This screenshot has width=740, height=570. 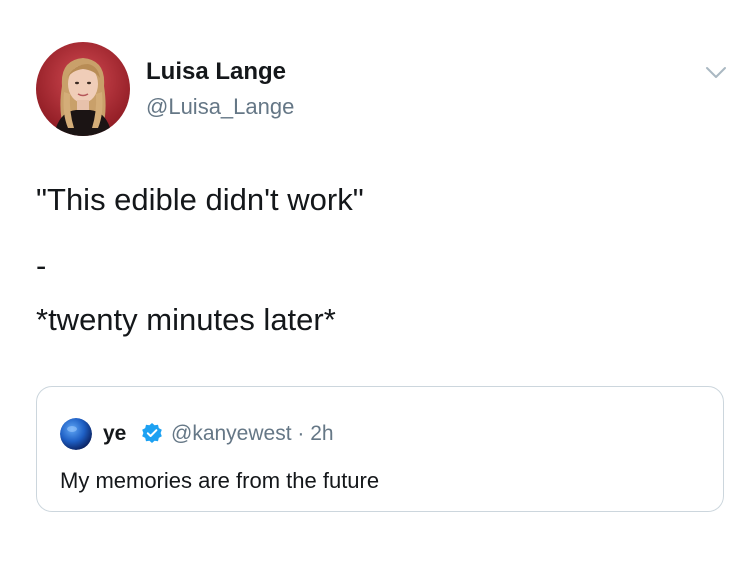 I want to click on quoted-meta: @kanyewest · 2h, so click(x=252, y=434).